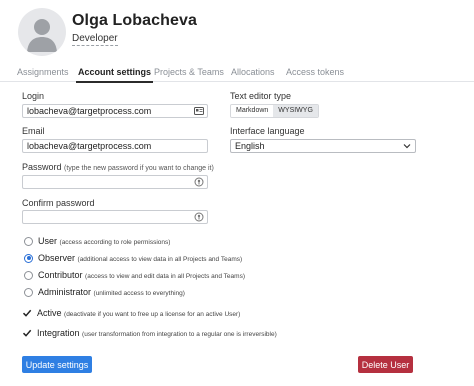 The image size is (474, 386). Describe the element at coordinates (250, 146) in the screenshot. I see `language-value: English` at that location.